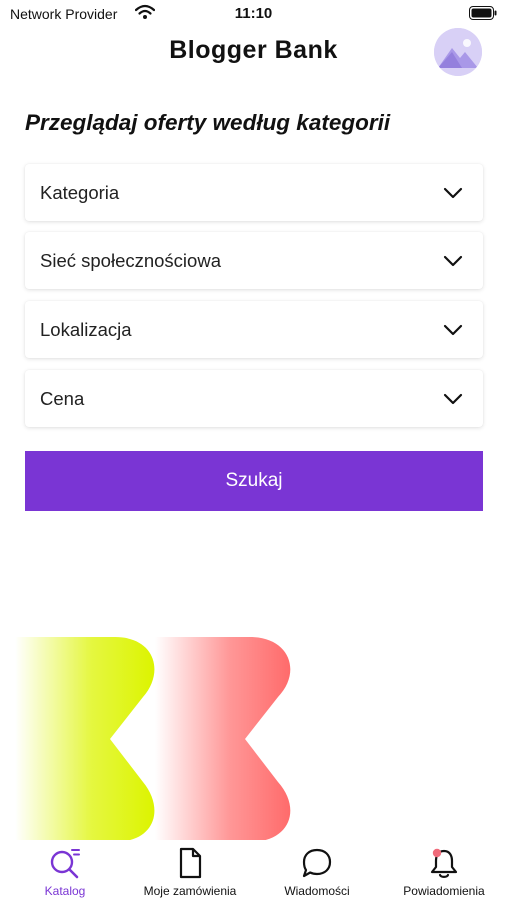 The width and height of the screenshot is (507, 900). What do you see at coordinates (153, 739) in the screenshot?
I see `brand-logo` at bounding box center [153, 739].